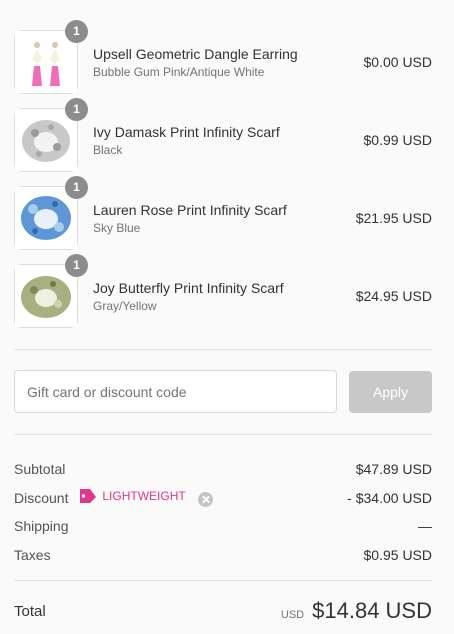 The image size is (454, 634). Describe the element at coordinates (393, 218) in the screenshot. I see `product-price: $21.95 USD` at that location.